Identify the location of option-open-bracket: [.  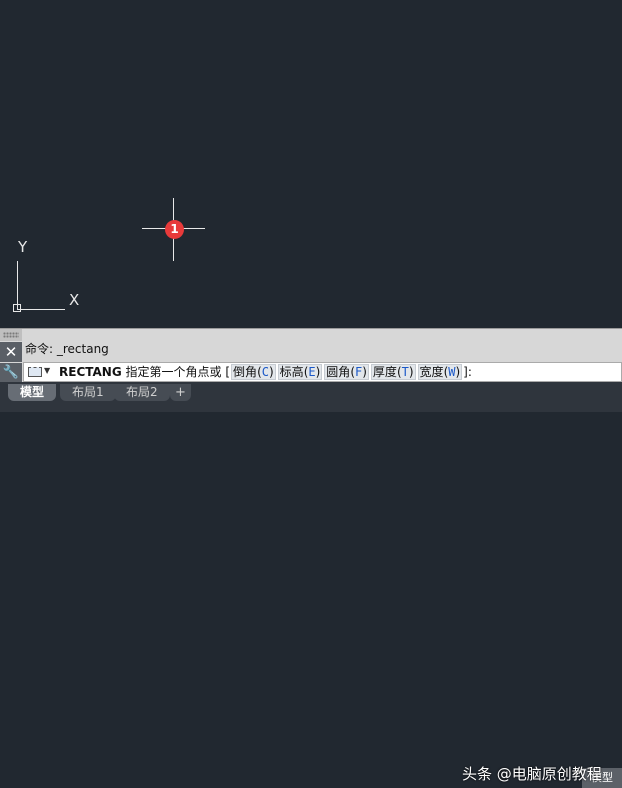
(228, 372).